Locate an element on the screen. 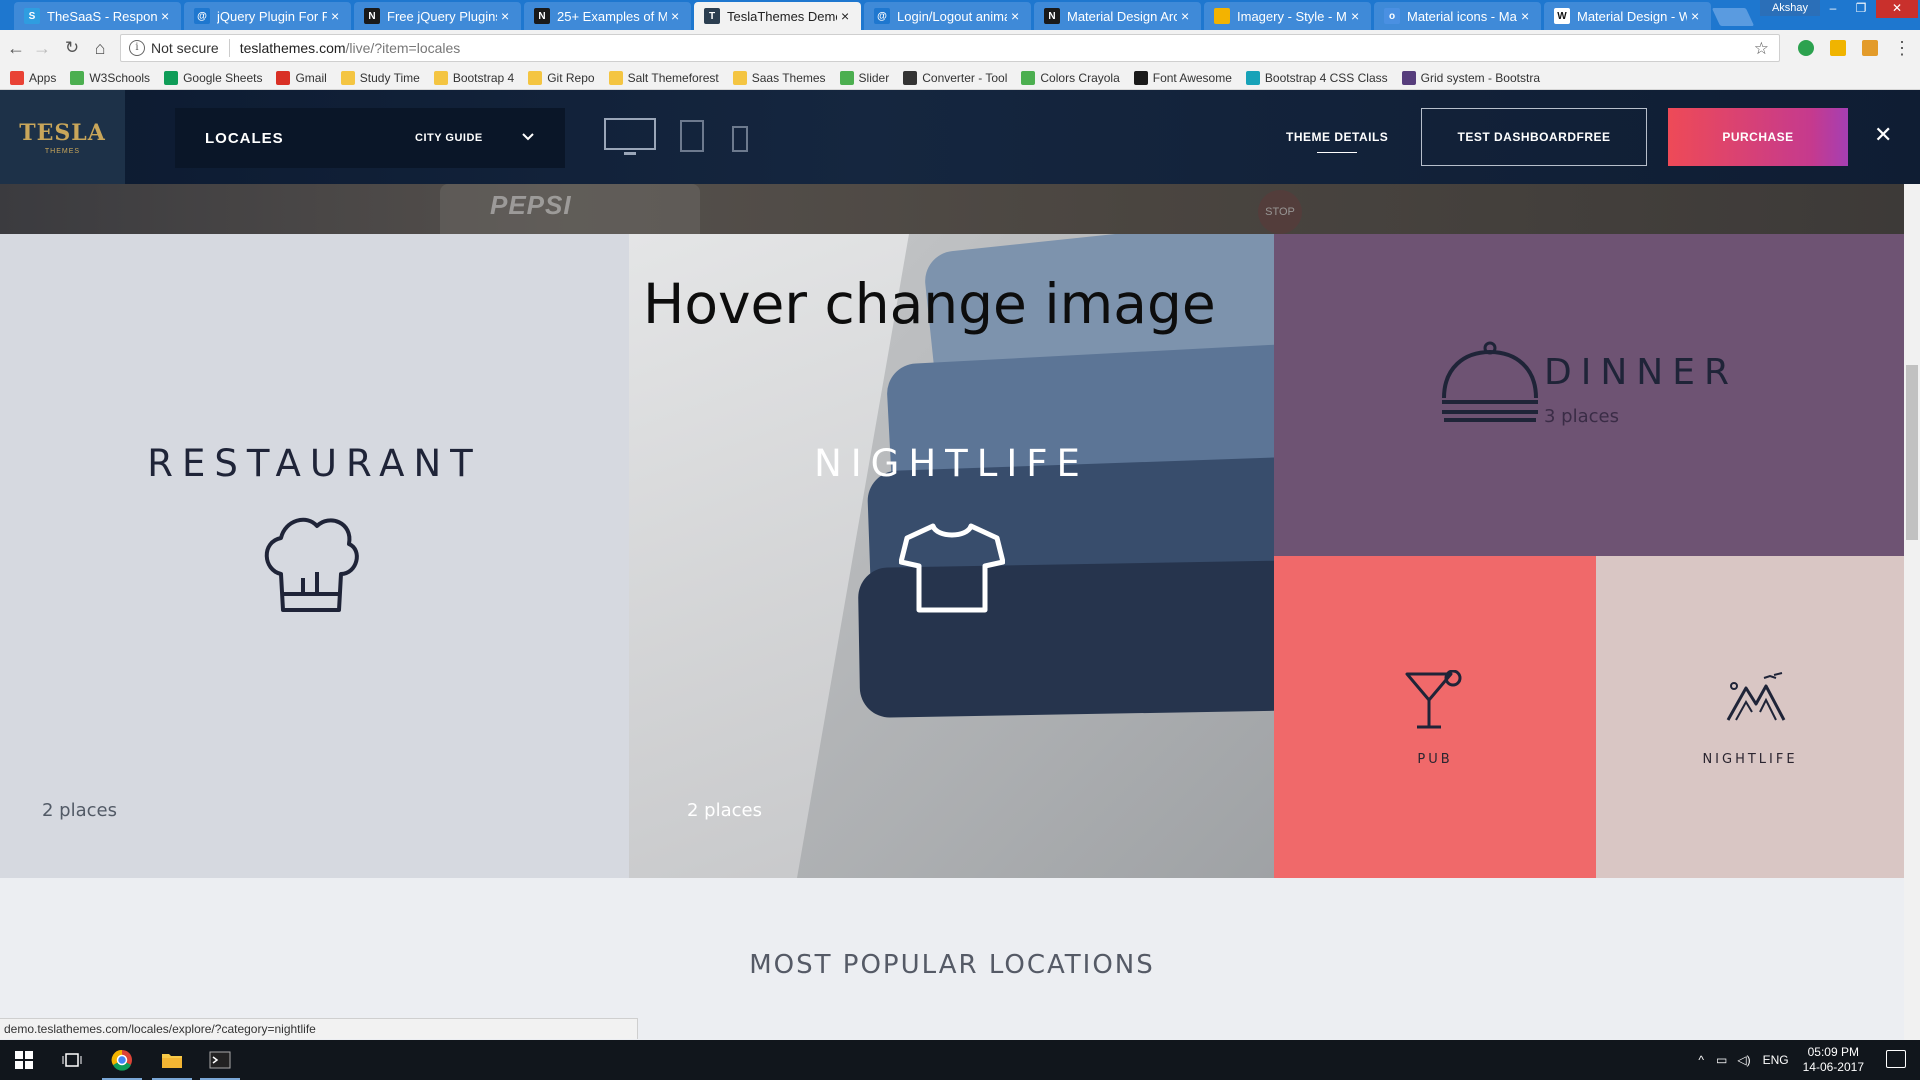 This screenshot has height=1080, width=1920. theme-details-link: THEME DETAILS is located at coordinates (1337, 141).